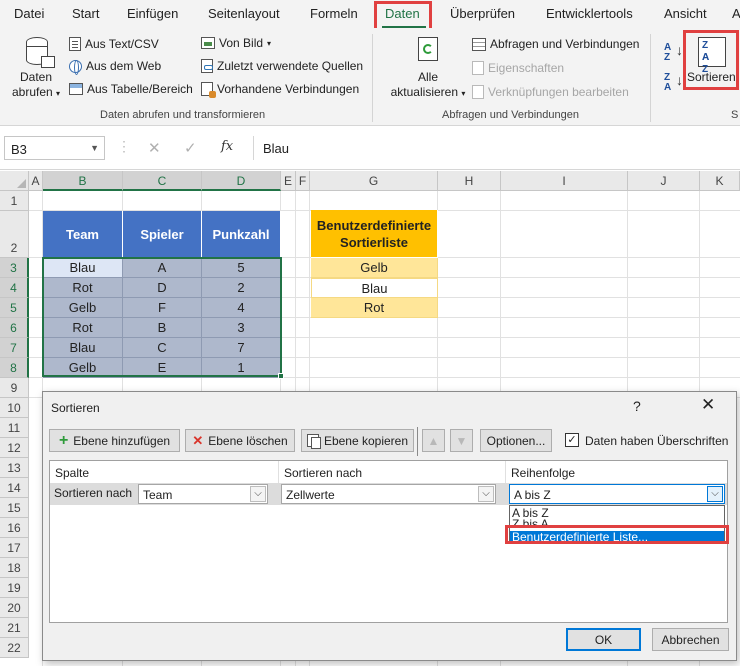  I want to click on add-level-button: + Ebene hinzufügen, so click(114, 440).